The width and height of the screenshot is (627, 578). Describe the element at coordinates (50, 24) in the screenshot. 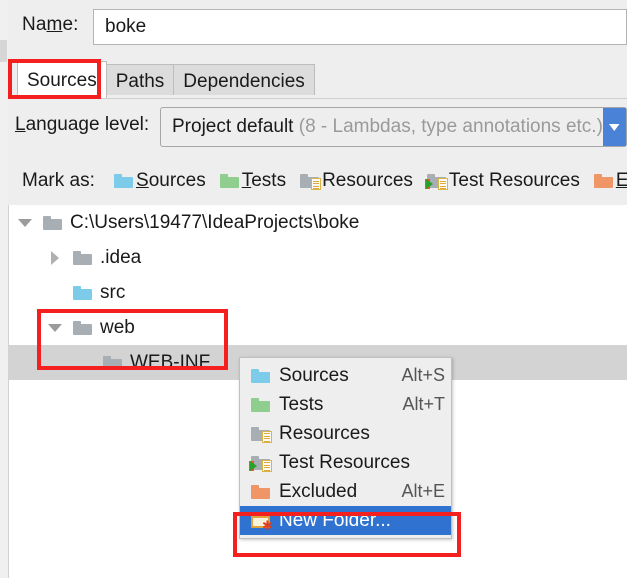

I see `name-label: Name:` at that location.